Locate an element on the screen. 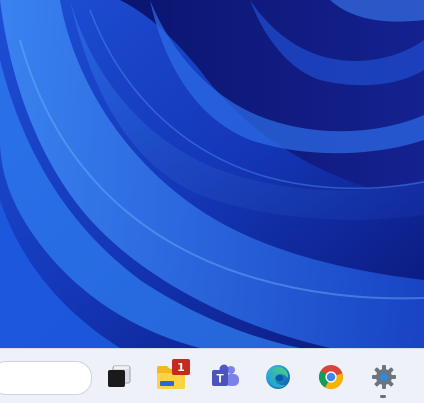 The width and height of the screenshot is (424, 403). chrome-icon is located at coordinates (330, 377).